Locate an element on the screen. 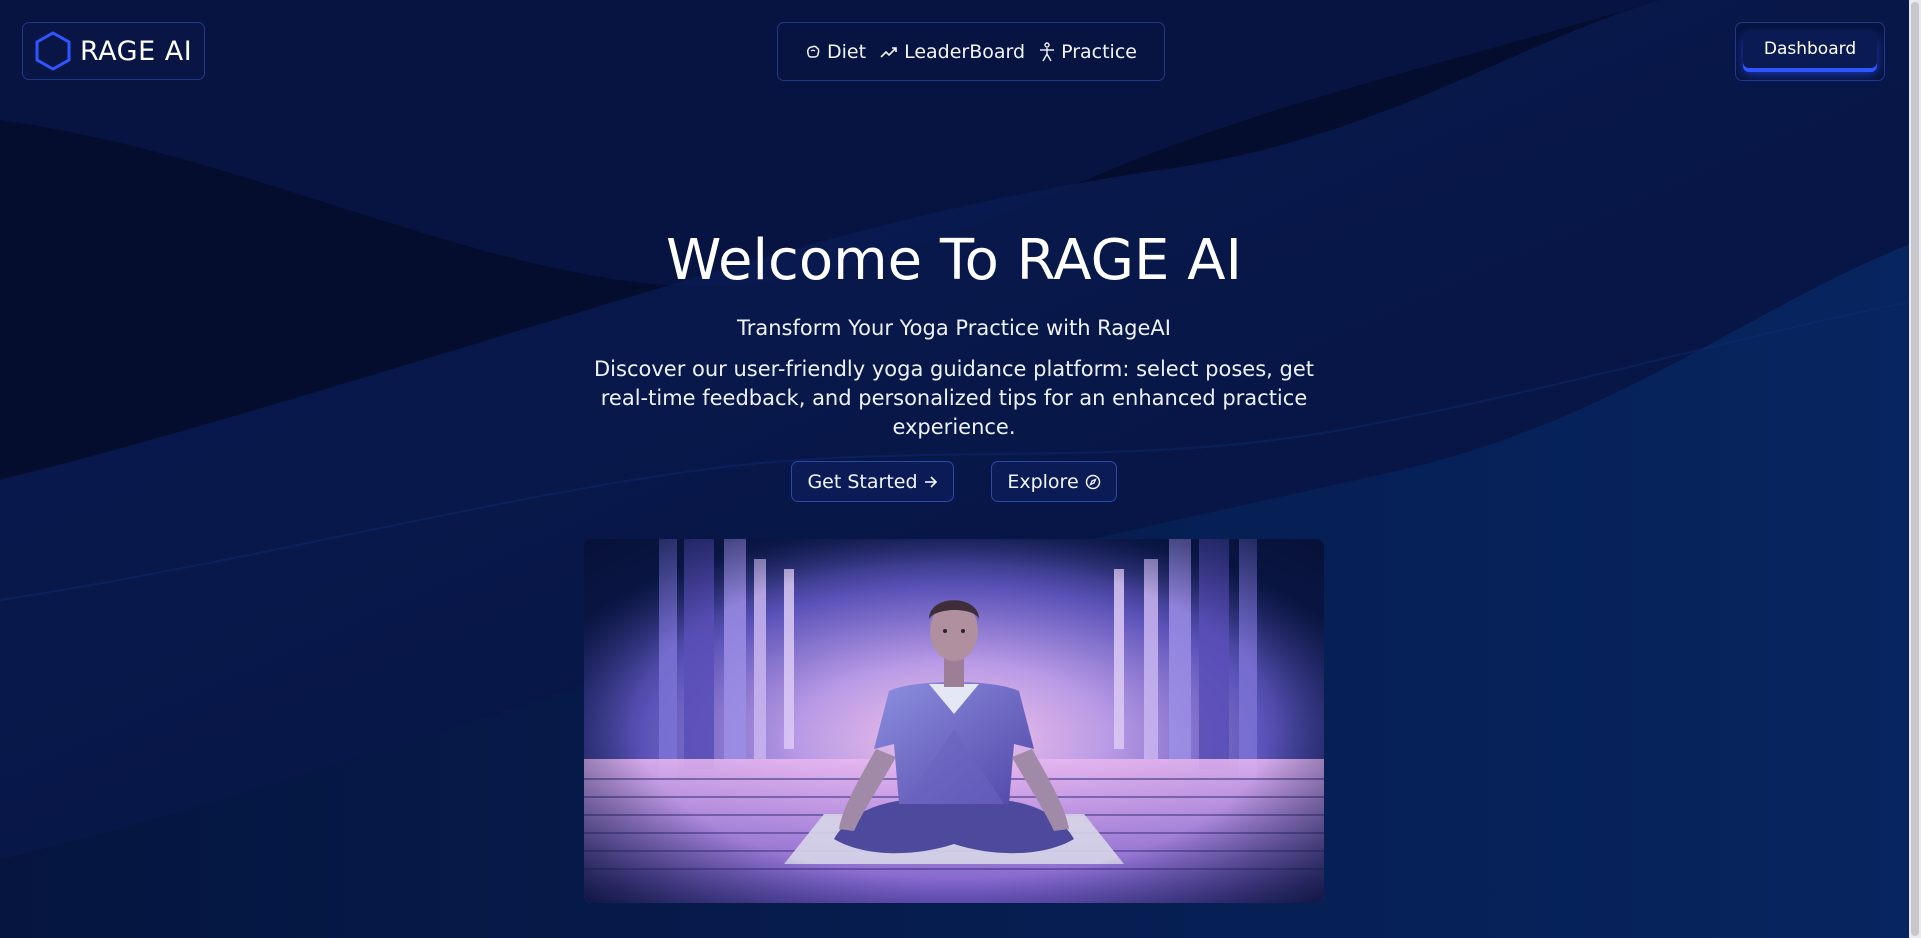  brand-logo: RAGE AI is located at coordinates (113, 51).